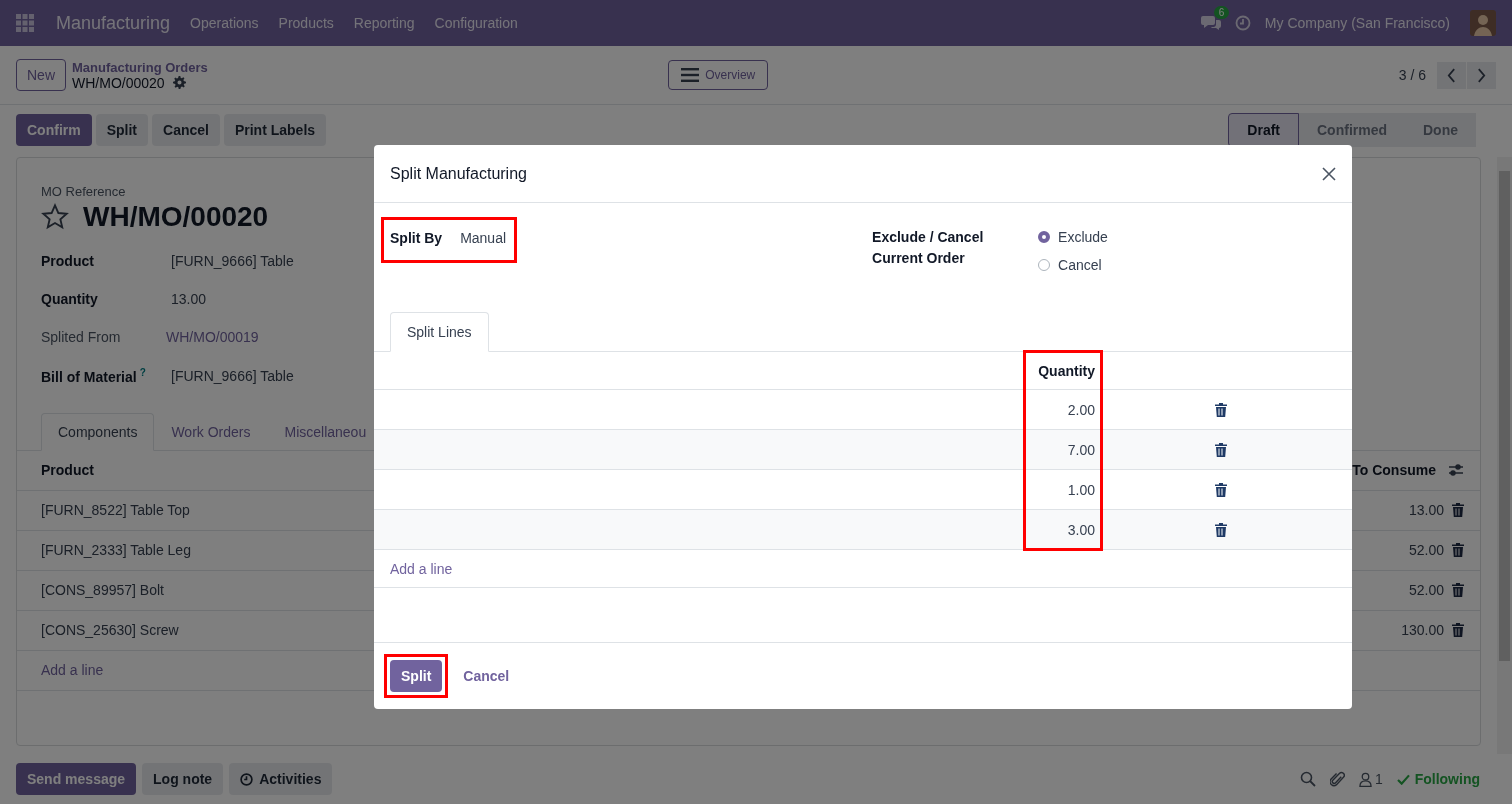 The height and width of the screenshot is (804, 1512). I want to click on chatter-button: Log note, so click(183, 779).